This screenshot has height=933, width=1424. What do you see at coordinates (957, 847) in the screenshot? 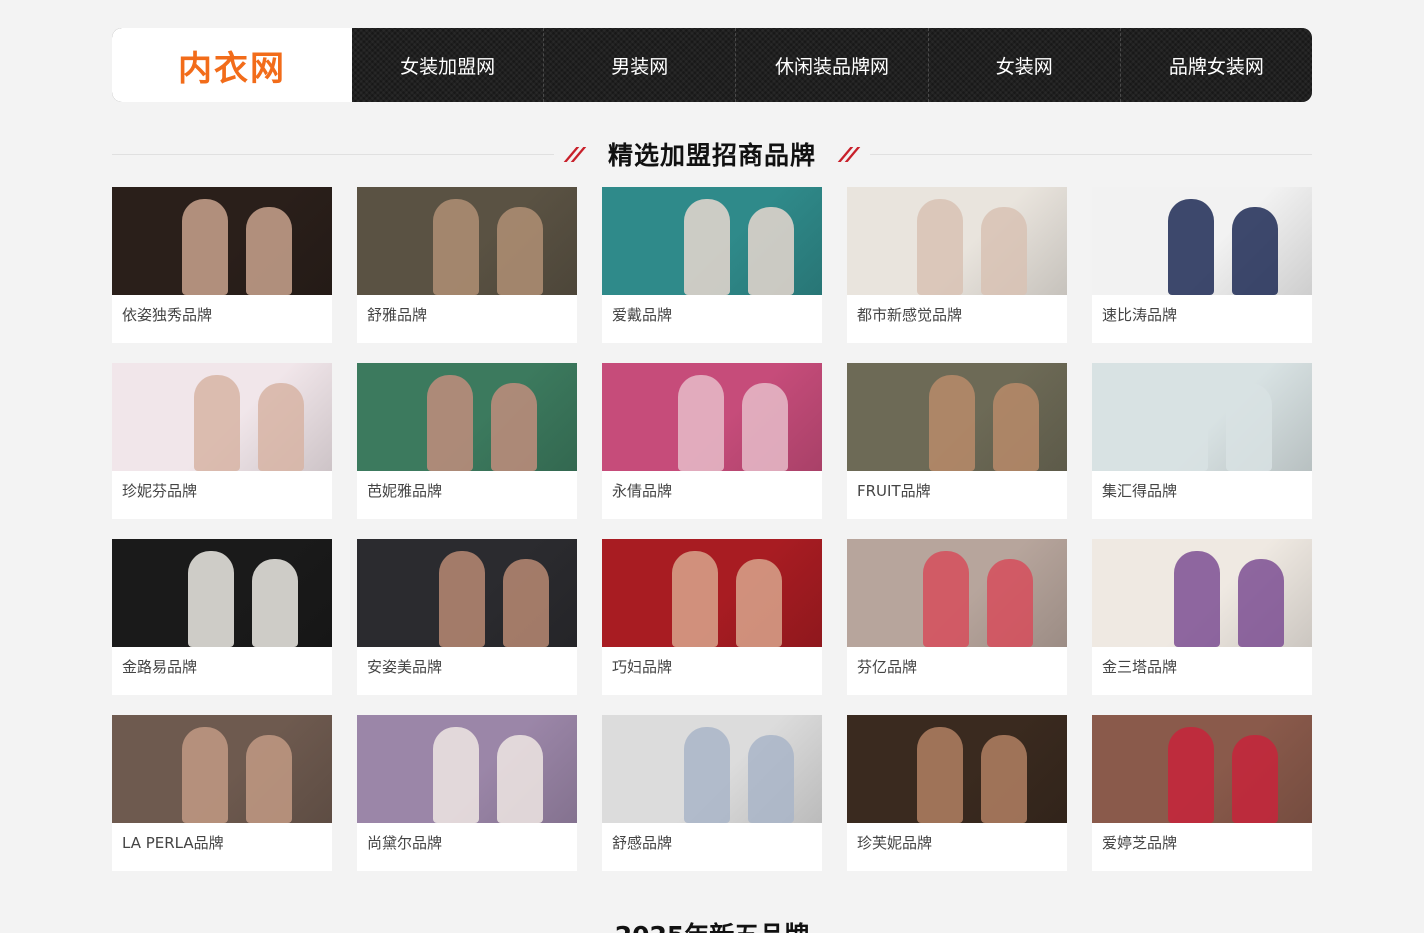
I see `brand-name: 珍芙妮品牌` at bounding box center [957, 847].